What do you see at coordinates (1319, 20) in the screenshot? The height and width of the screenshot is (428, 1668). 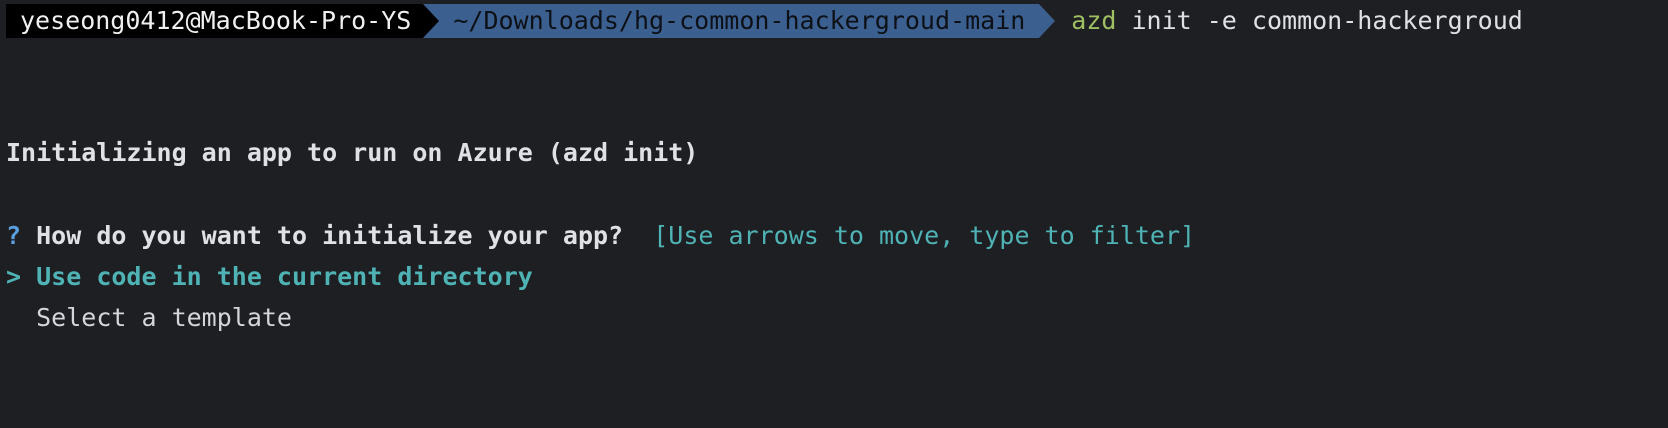 I see `command-args: init -e common-hackergroud` at bounding box center [1319, 20].